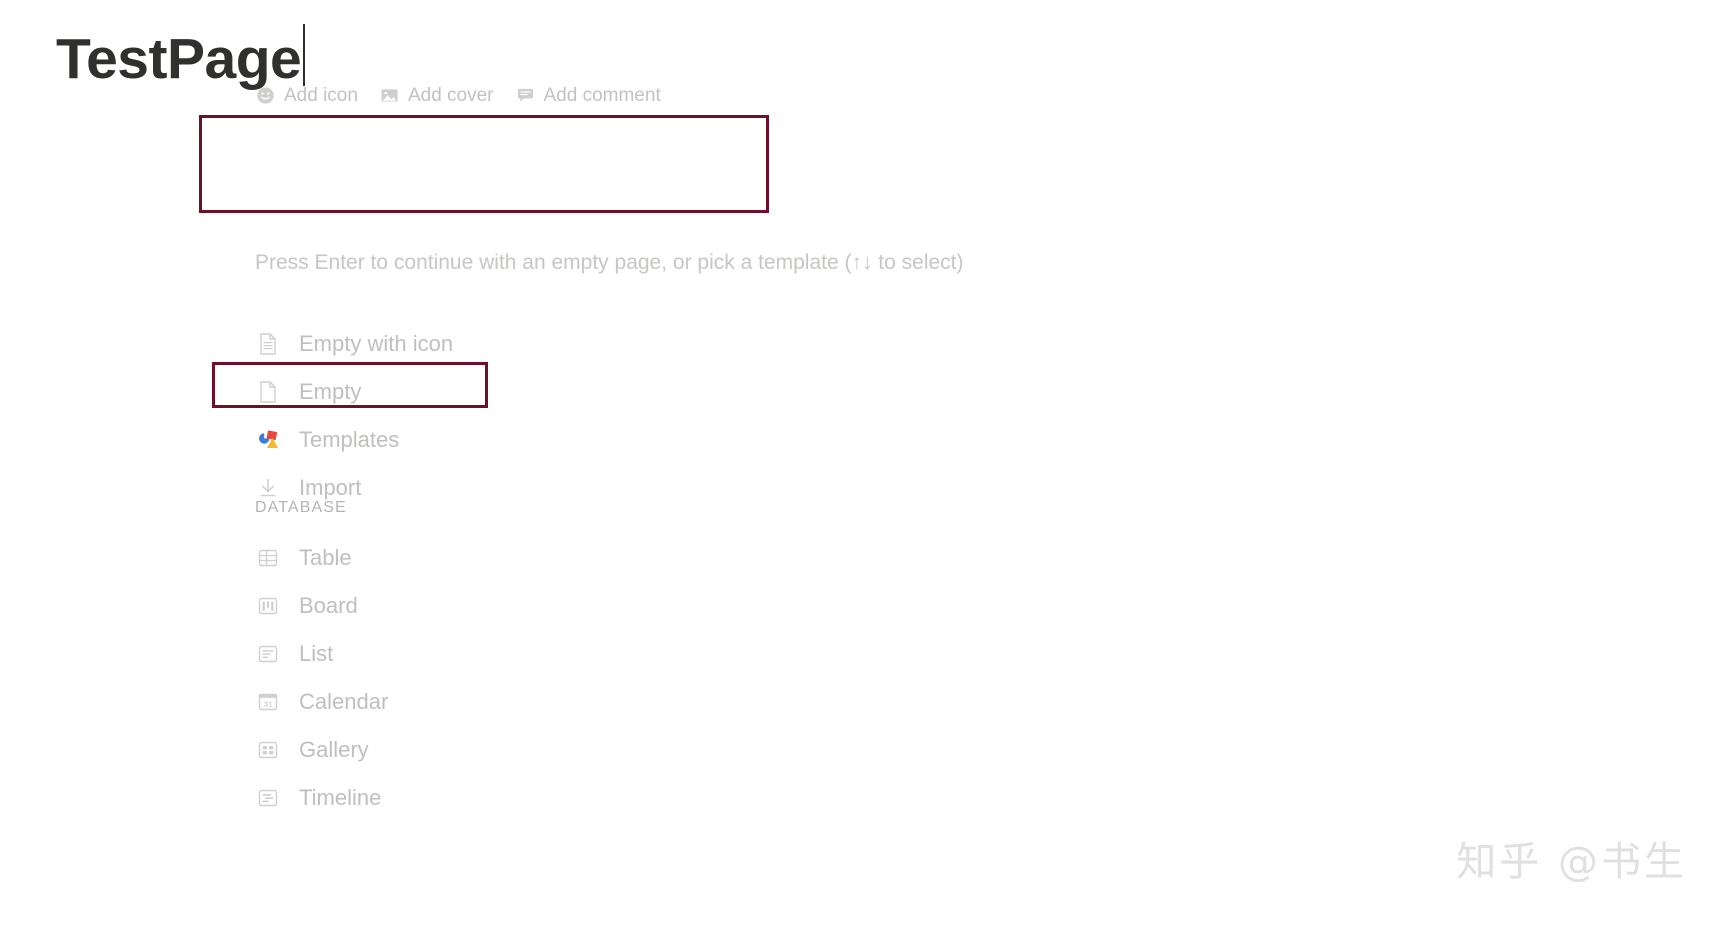  I want to click on menu-item-label: Import, so click(330, 487).